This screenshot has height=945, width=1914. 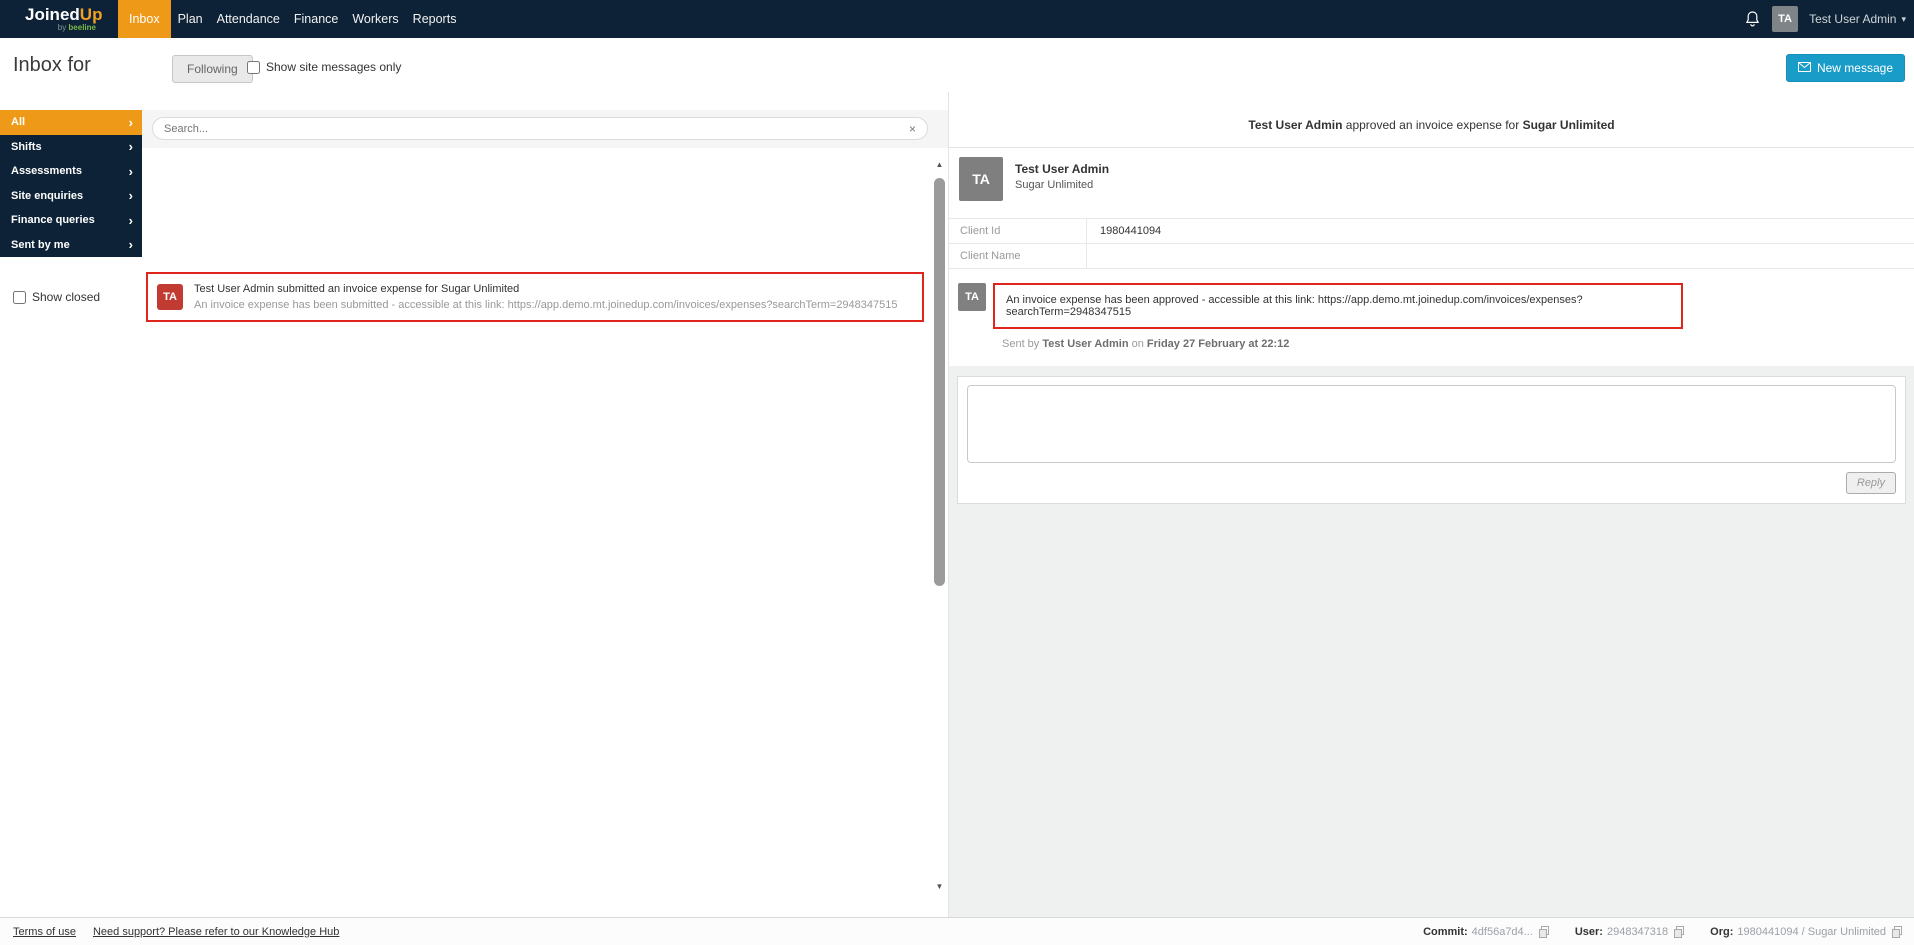 I want to click on client-fields-table: Client Id 1980441094 Client Name, so click(x=1431, y=243).